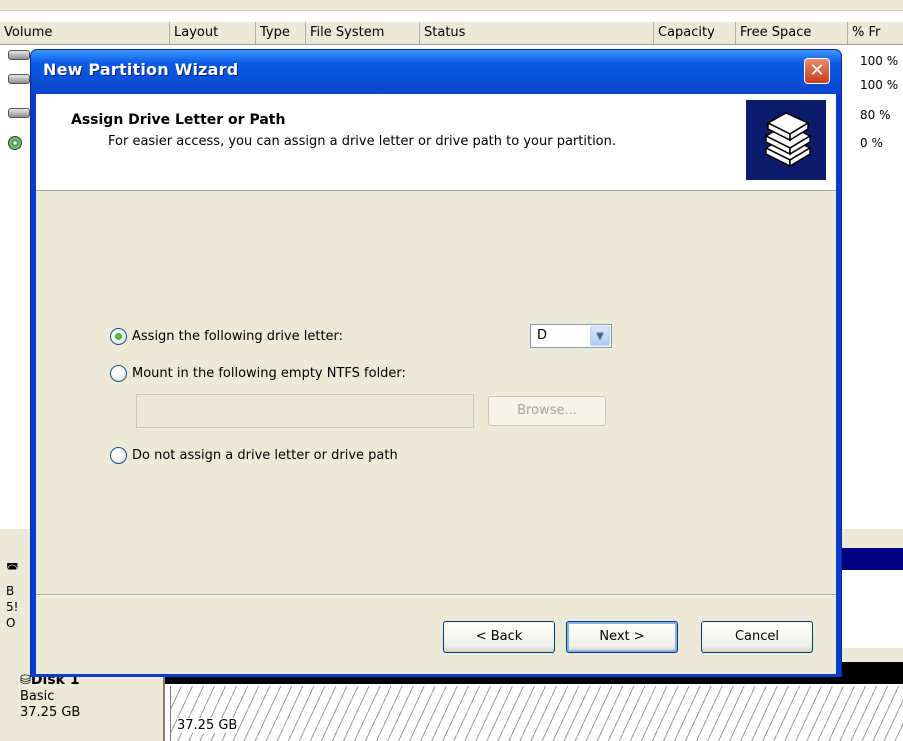 This screenshot has height=741, width=903. I want to click on percent-free-value: 0 %, so click(871, 143).